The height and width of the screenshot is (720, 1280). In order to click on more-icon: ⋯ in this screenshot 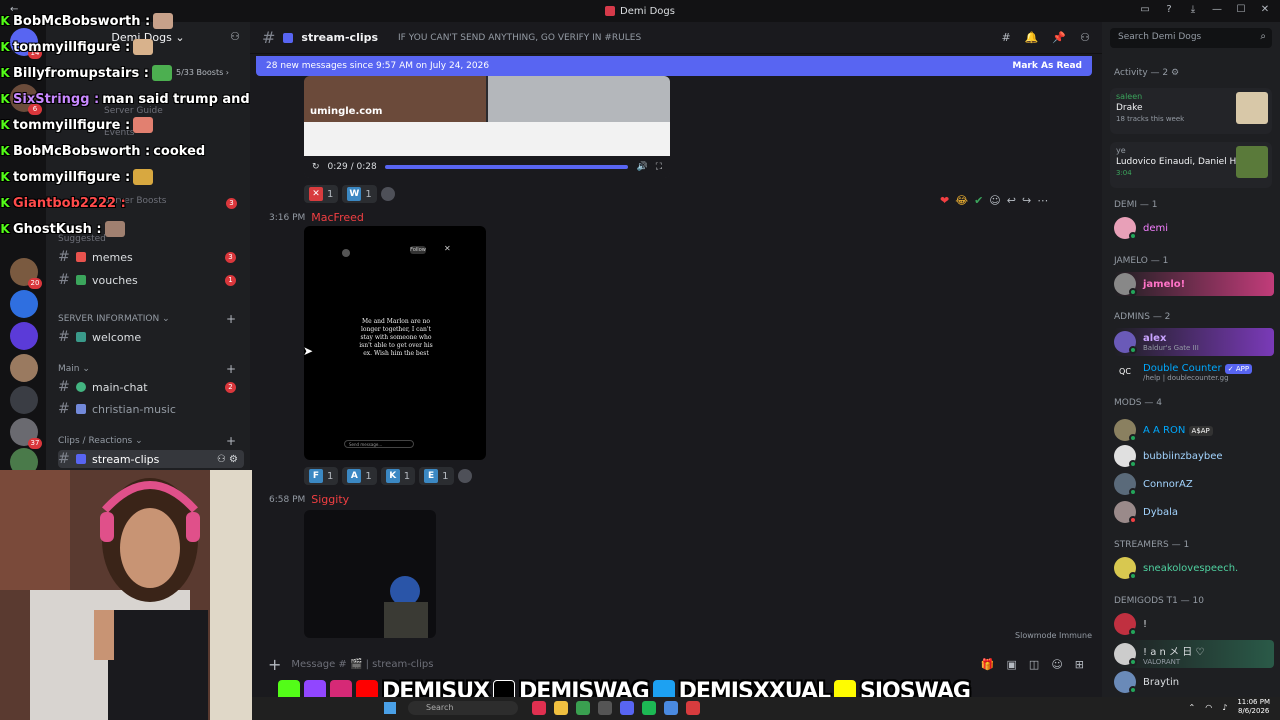, I will do `click(1042, 200)`.